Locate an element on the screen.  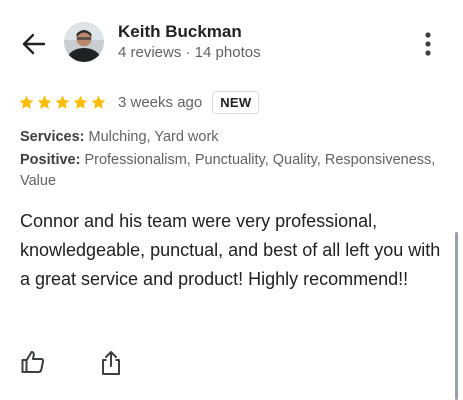
more-options-button is located at coordinates (428, 44).